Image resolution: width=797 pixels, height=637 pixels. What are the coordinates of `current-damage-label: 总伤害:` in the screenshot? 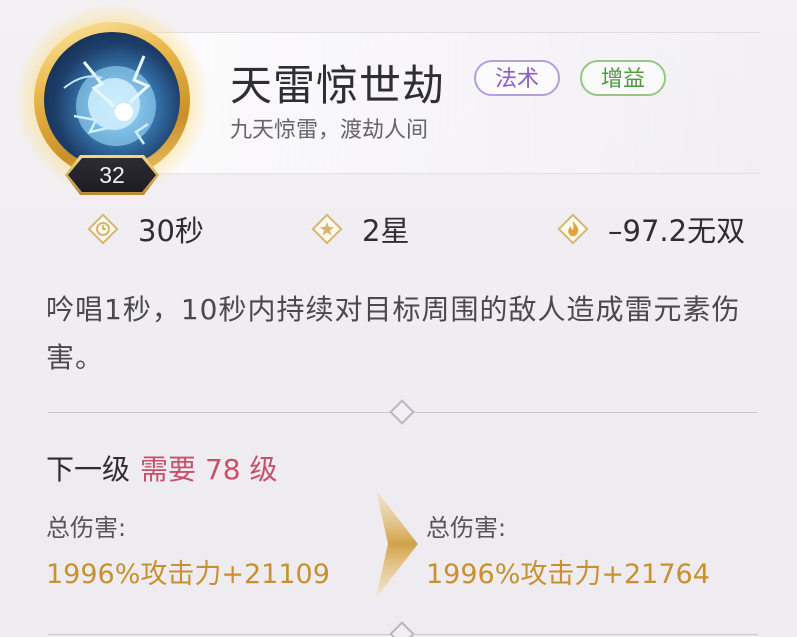 It's located at (86, 528).